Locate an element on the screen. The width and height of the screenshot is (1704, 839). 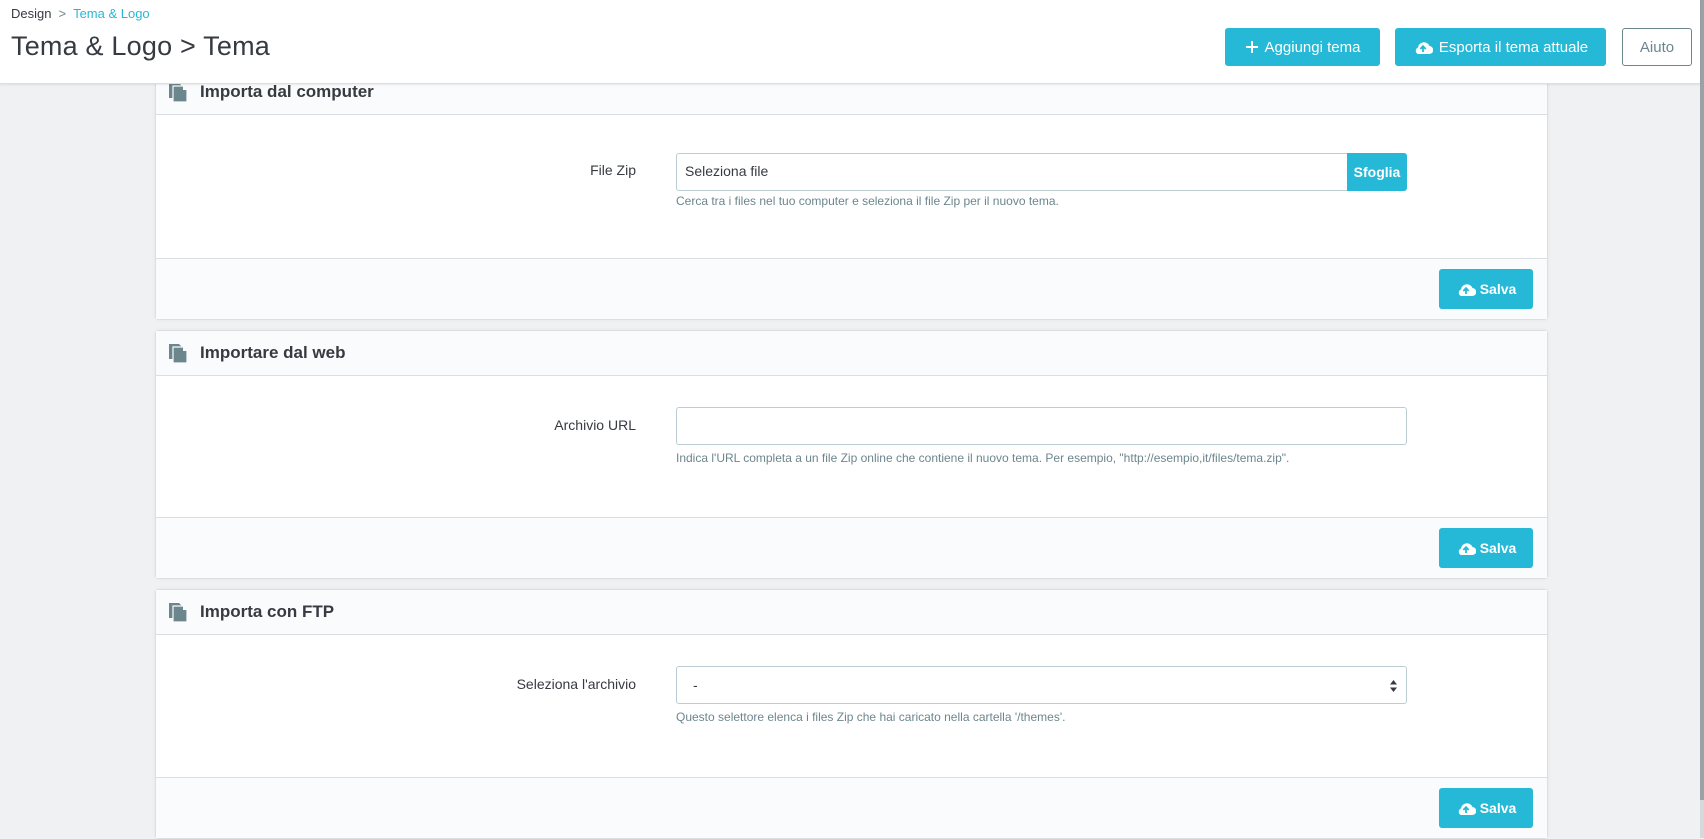
browse-button: Sfoglia is located at coordinates (1377, 172).